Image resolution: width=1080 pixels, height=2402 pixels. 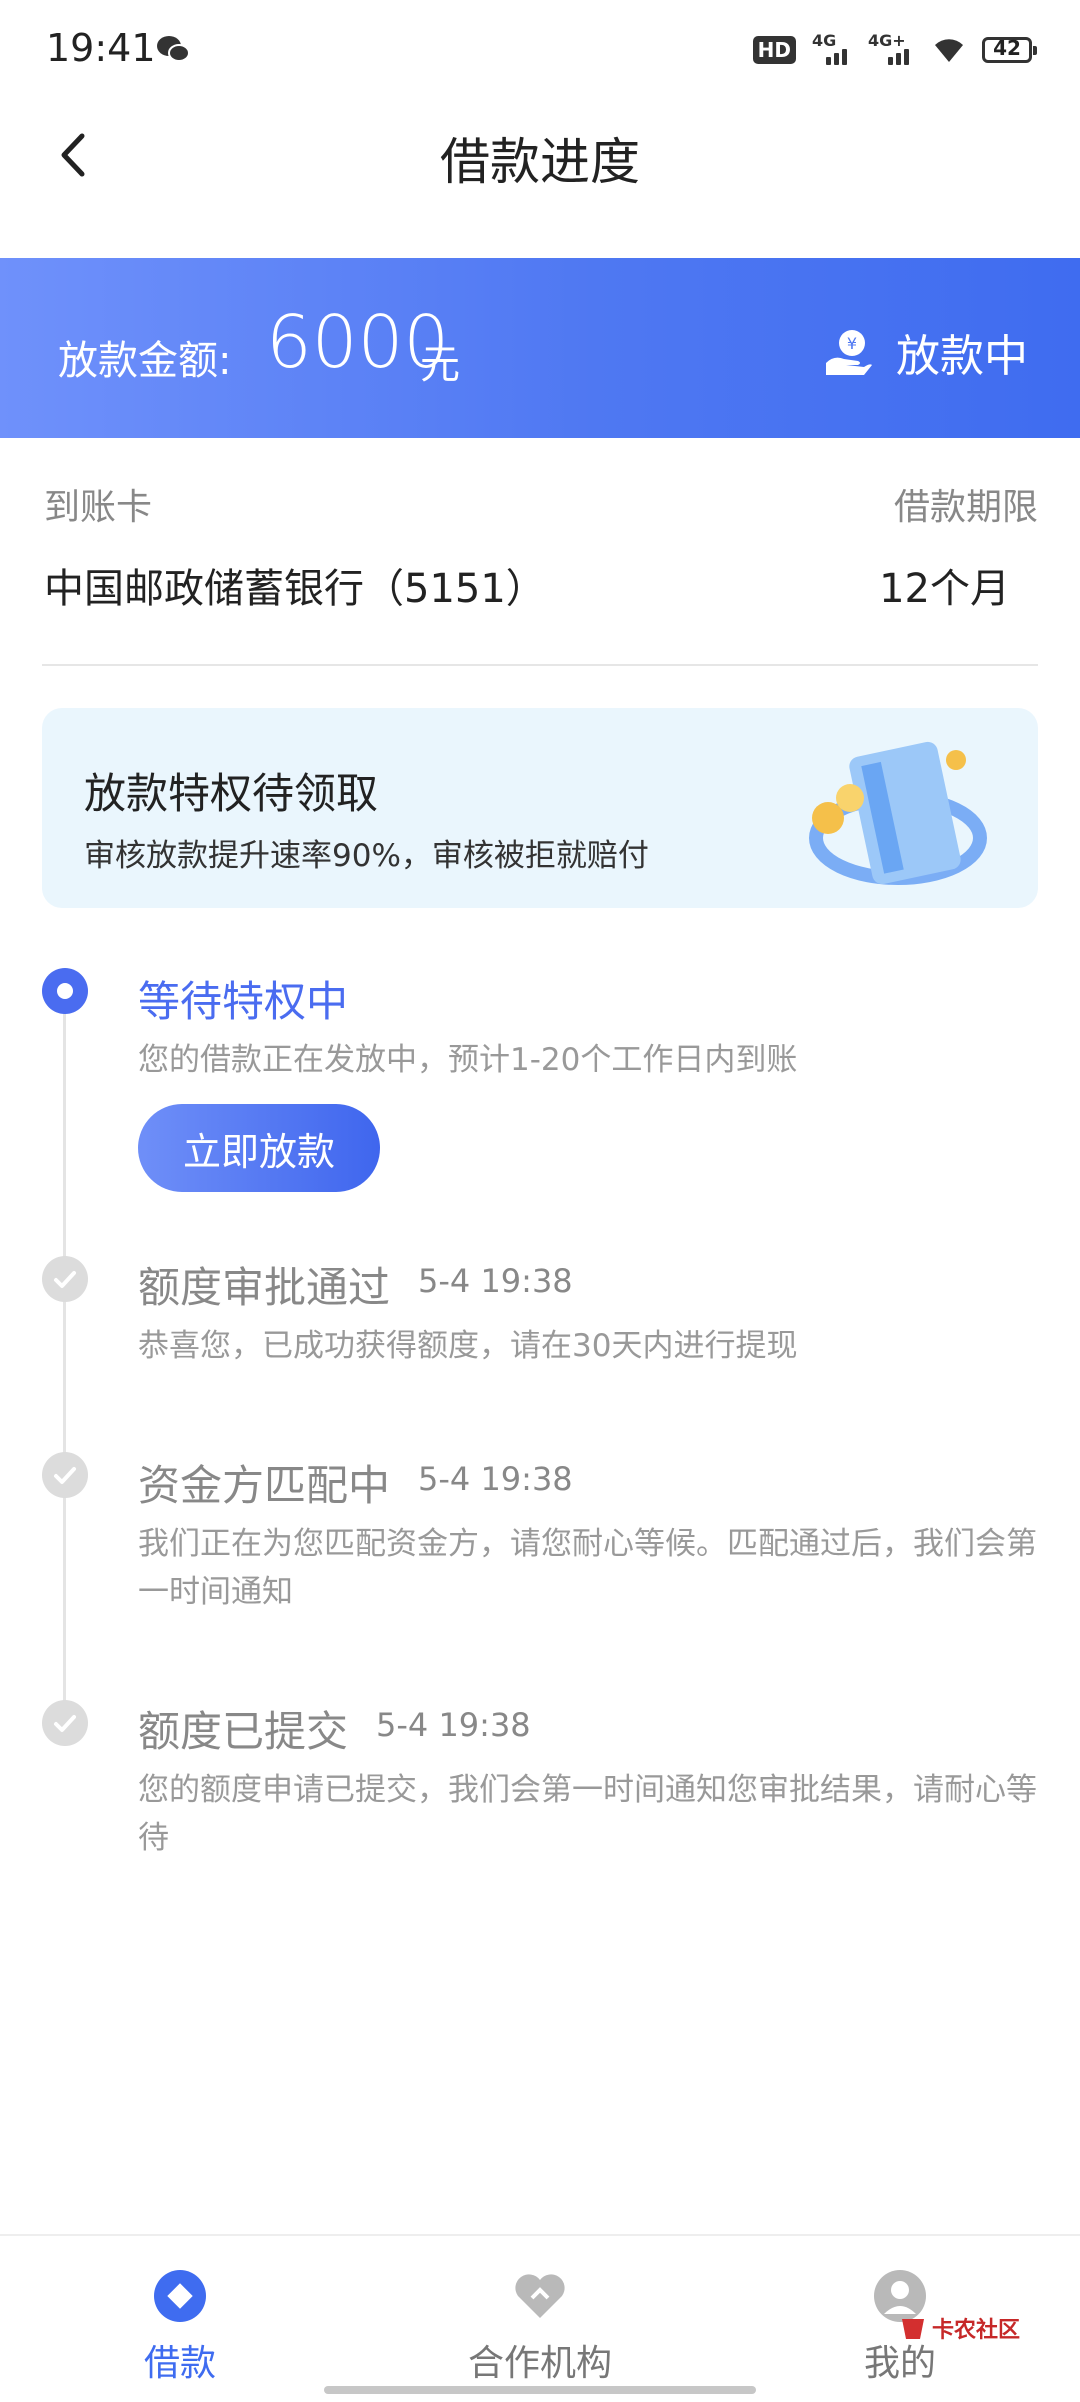 What do you see at coordinates (540, 2390) in the screenshot?
I see `home-indicator` at bounding box center [540, 2390].